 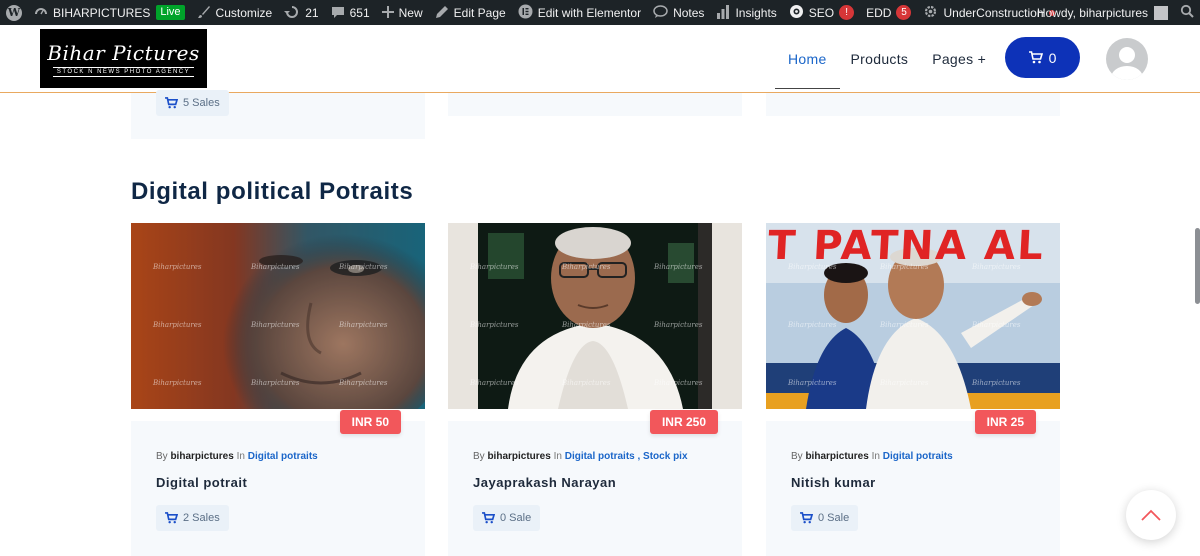 What do you see at coordinates (544, 482) in the screenshot?
I see `product-title: Jayaprakash Narayan` at bounding box center [544, 482].